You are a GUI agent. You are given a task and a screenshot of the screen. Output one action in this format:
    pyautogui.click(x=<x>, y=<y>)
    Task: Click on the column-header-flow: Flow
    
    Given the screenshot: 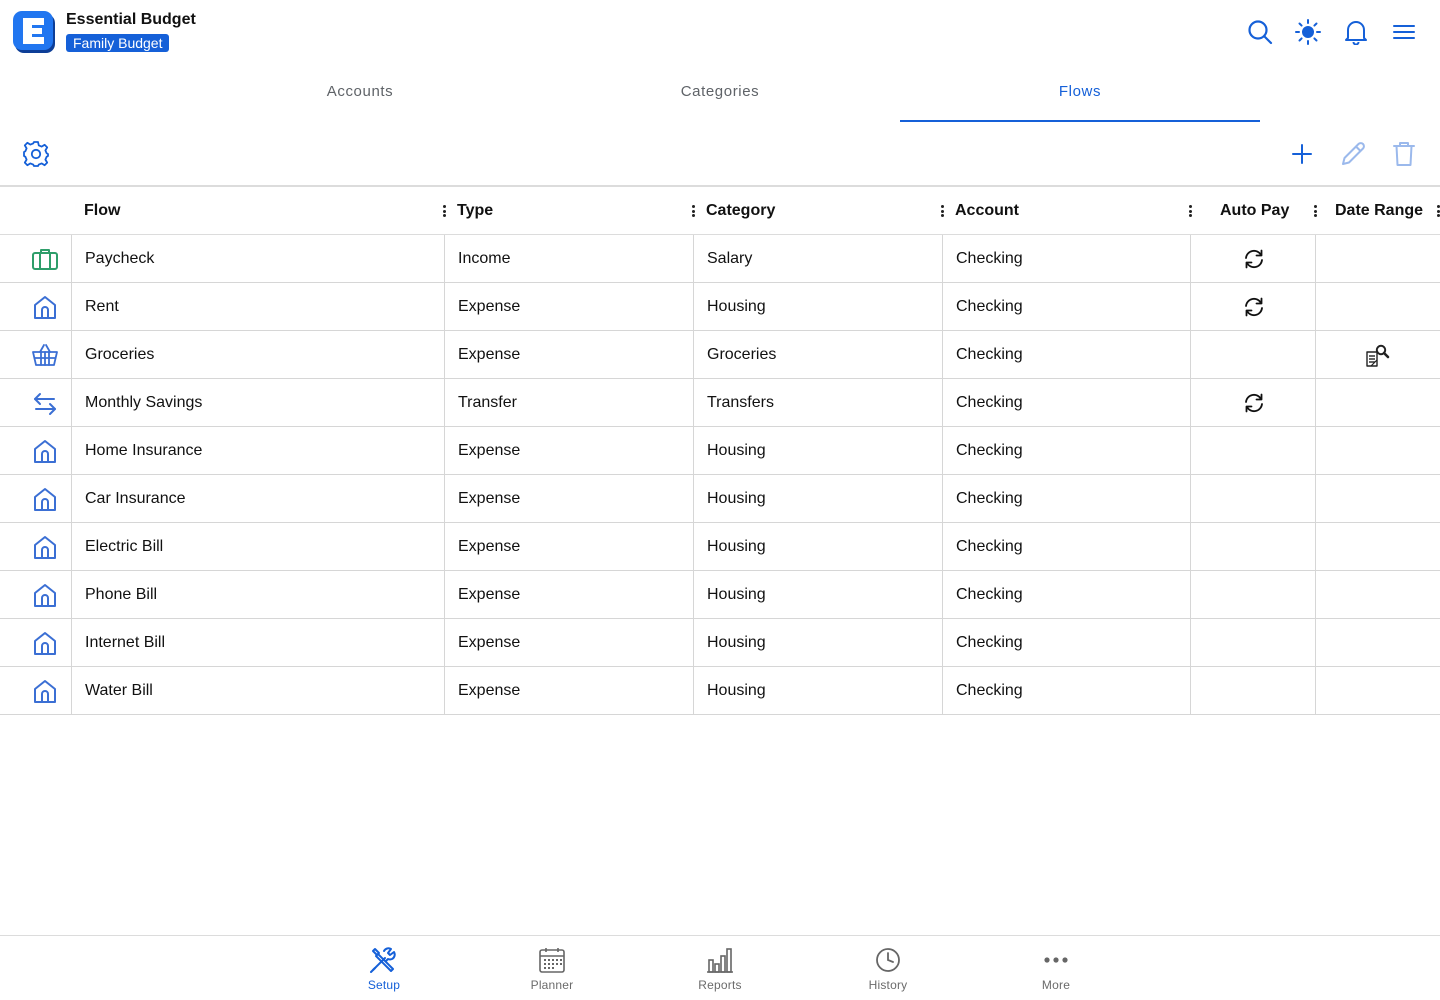 What is the action you would take?
    pyautogui.click(x=102, y=211)
    